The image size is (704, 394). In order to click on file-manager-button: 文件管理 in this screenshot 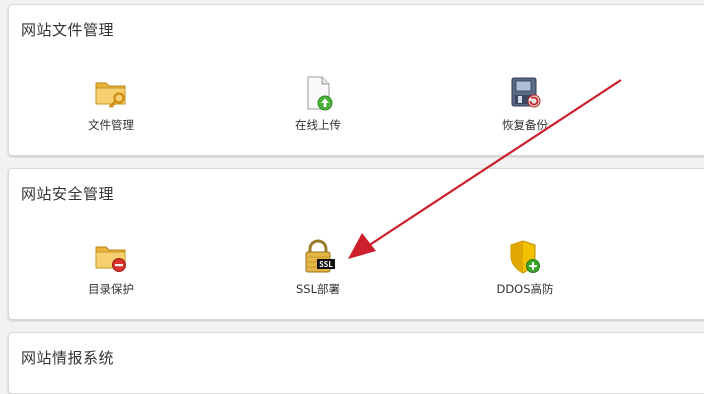, I will do `click(111, 104)`.